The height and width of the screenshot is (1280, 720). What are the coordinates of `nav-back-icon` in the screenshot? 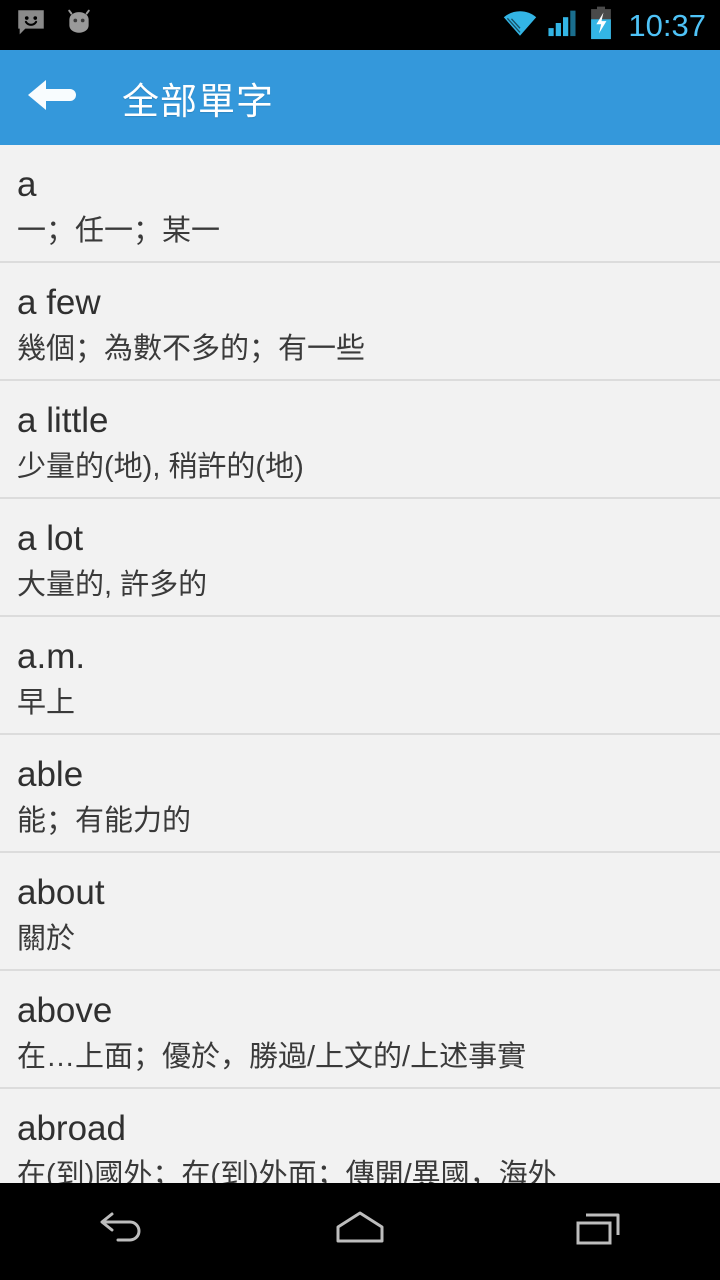 It's located at (120, 1231).